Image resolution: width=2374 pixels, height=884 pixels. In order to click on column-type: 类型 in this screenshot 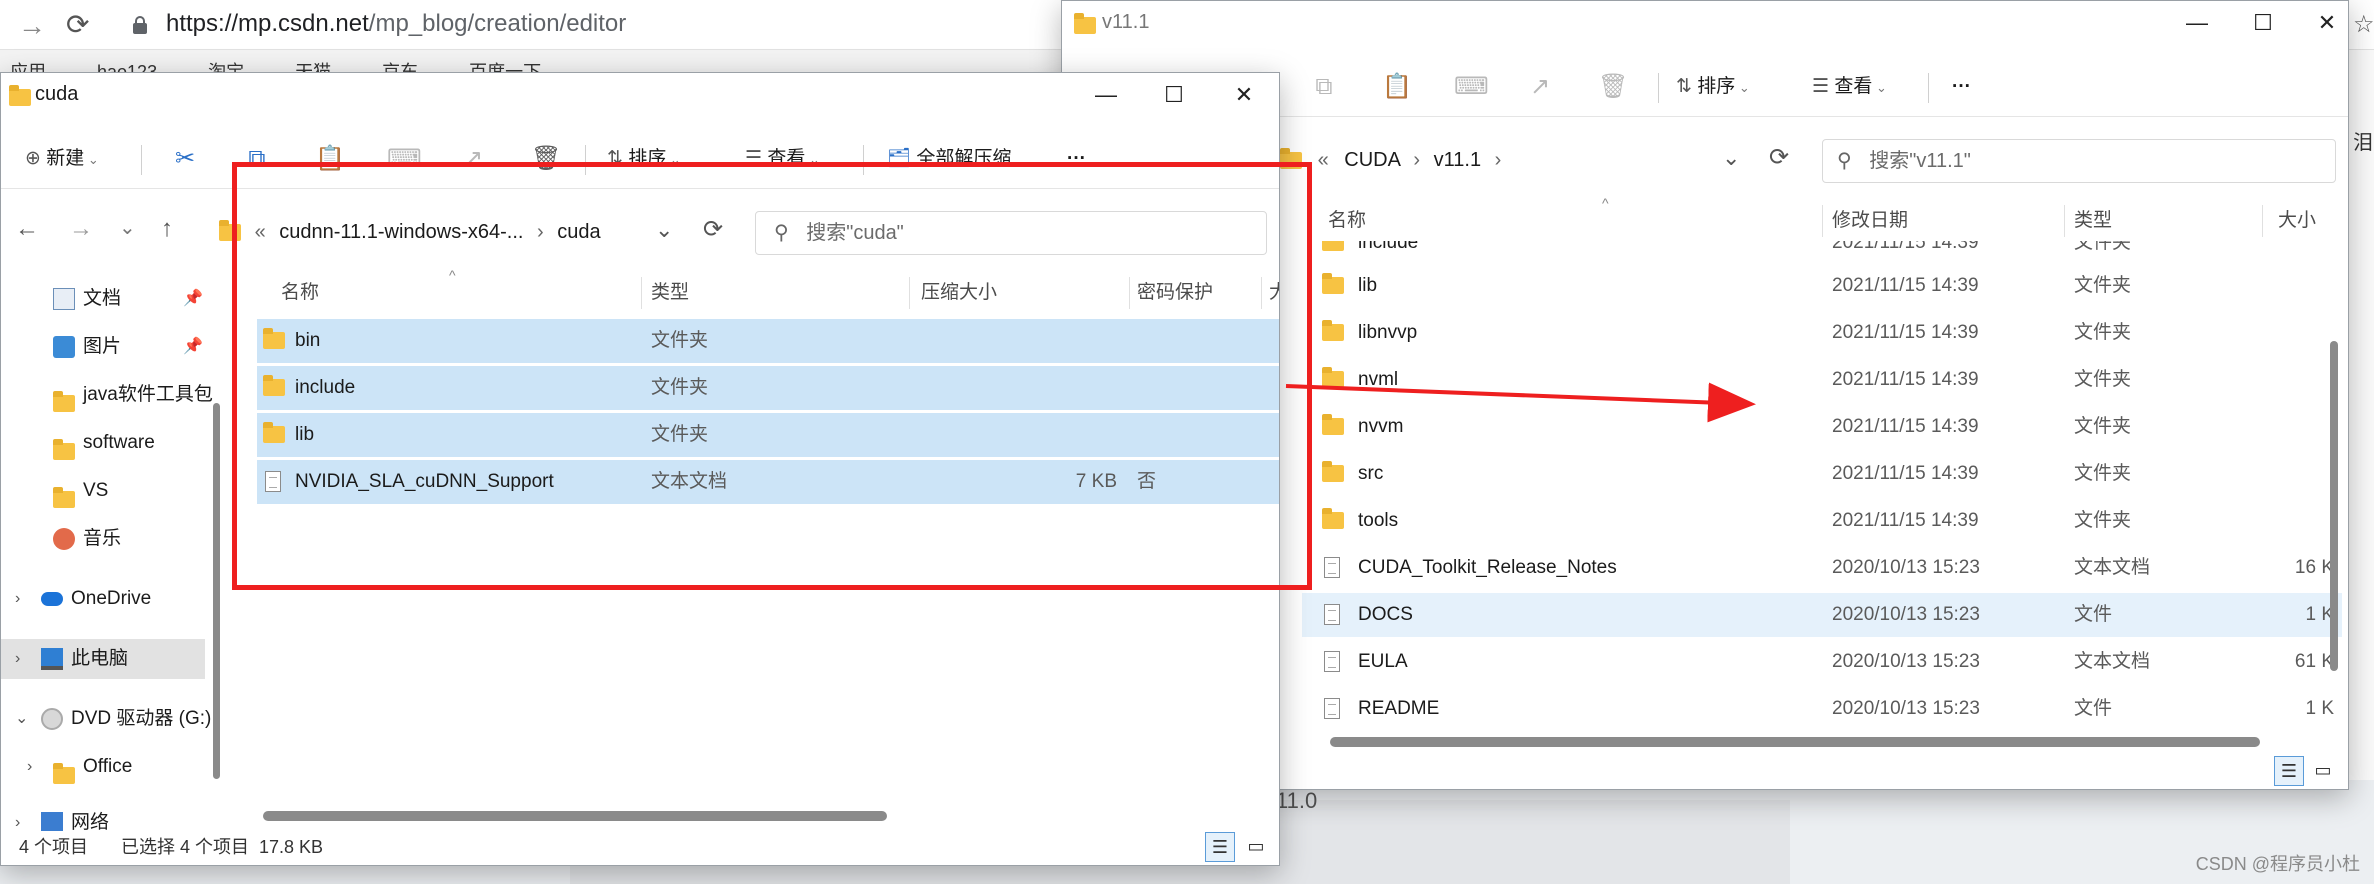, I will do `click(2093, 221)`.